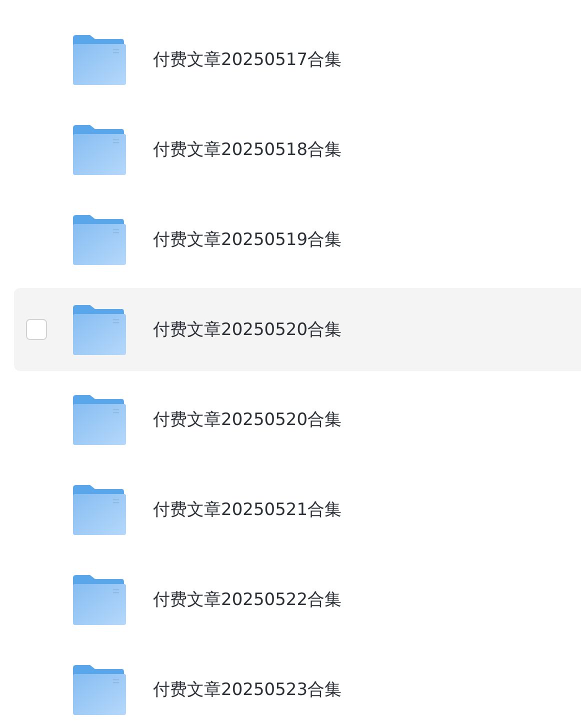 This screenshot has width=581, height=723. I want to click on folder-name: 付费文章20250519合集, so click(247, 239).